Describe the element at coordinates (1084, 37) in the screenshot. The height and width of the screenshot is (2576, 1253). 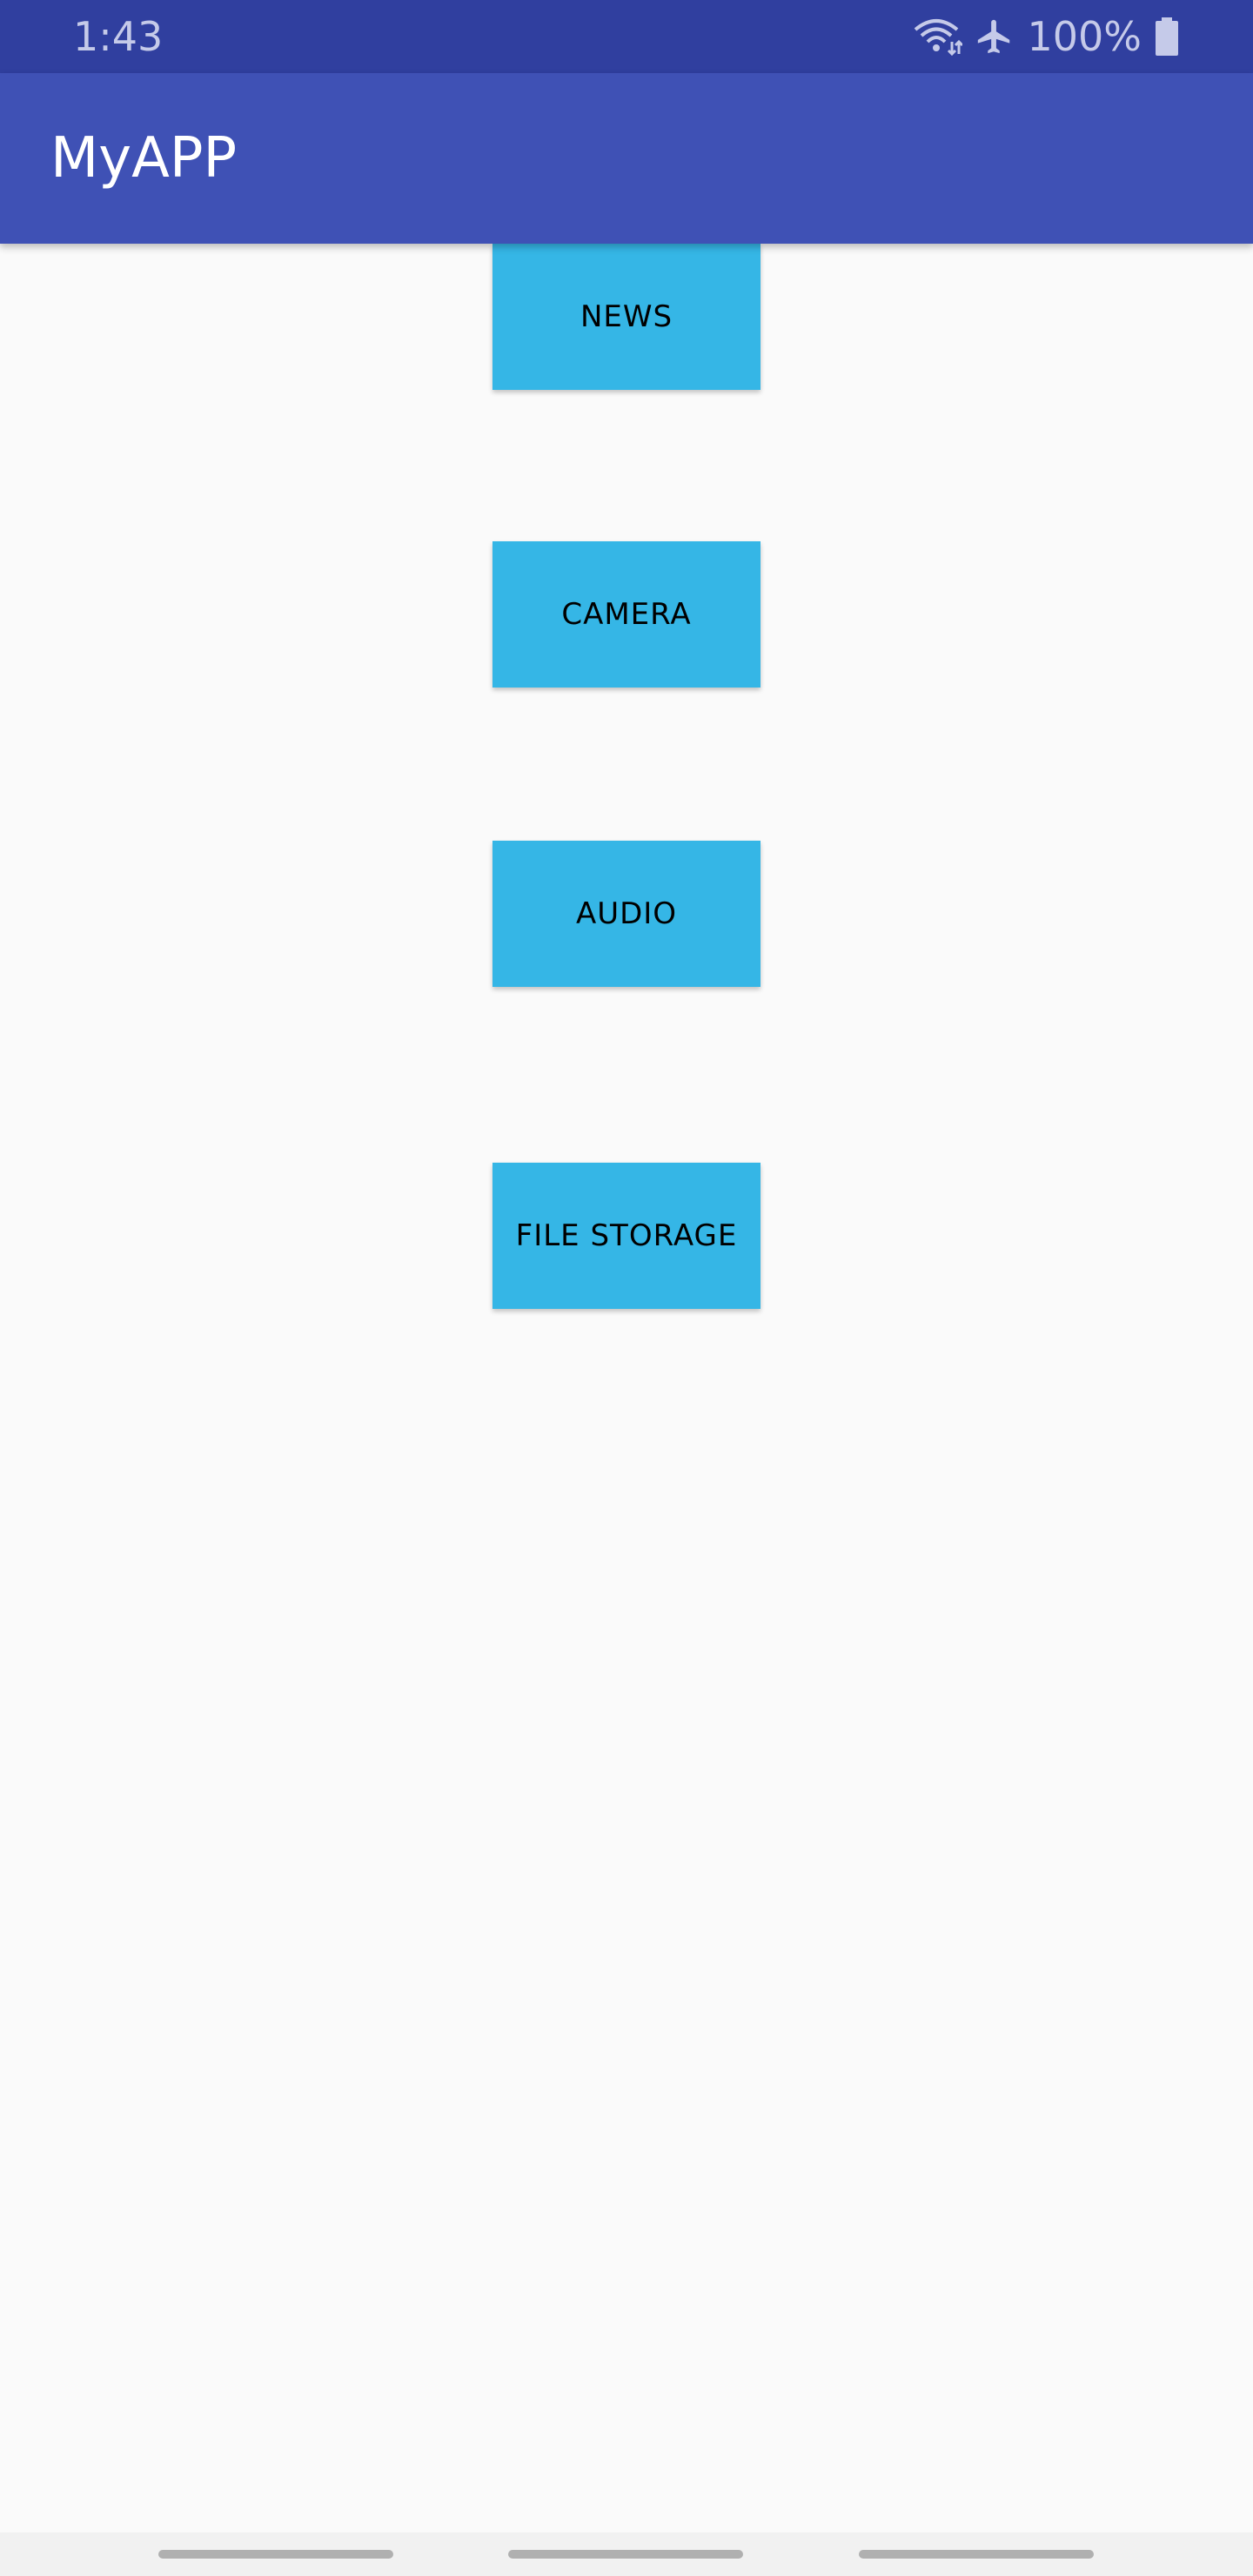
I see `battery-percentage: 100%` at that location.